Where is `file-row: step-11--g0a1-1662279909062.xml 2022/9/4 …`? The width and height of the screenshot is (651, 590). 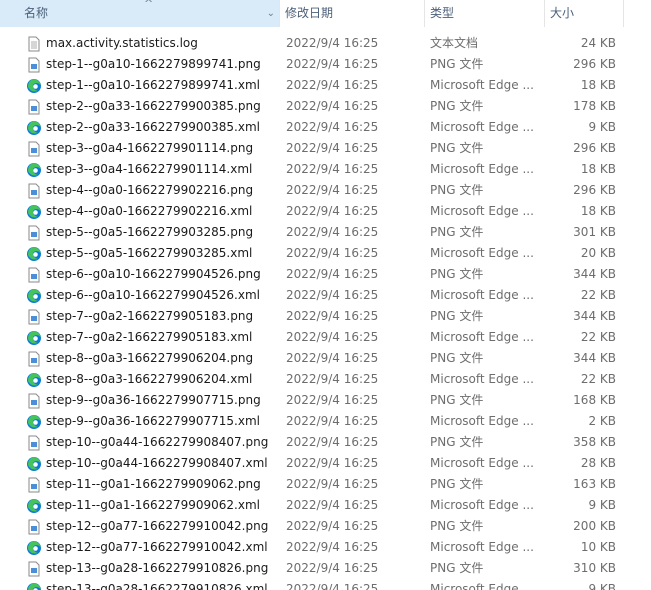 file-row: step-11--g0a1-1662279909062.xml 2022/9/4 … is located at coordinates (325, 505).